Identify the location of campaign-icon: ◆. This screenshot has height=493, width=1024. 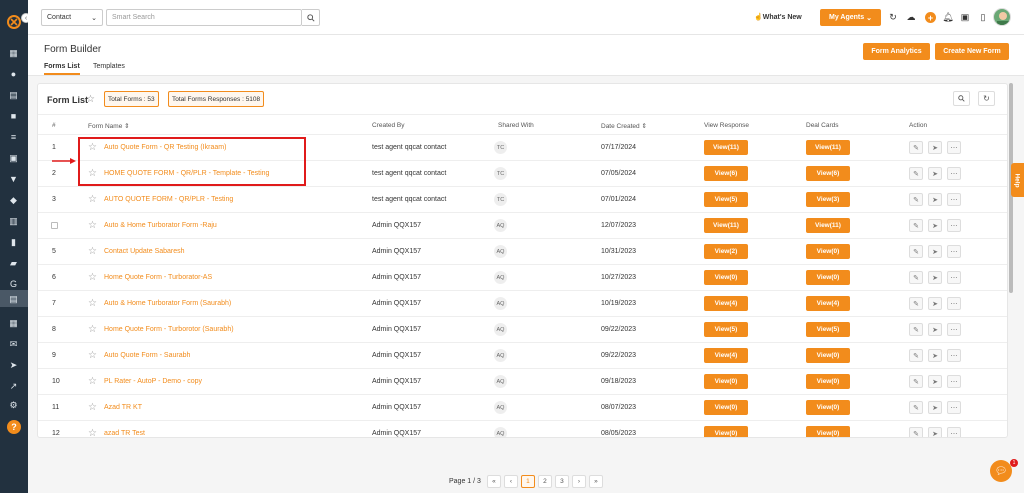
(13, 200).